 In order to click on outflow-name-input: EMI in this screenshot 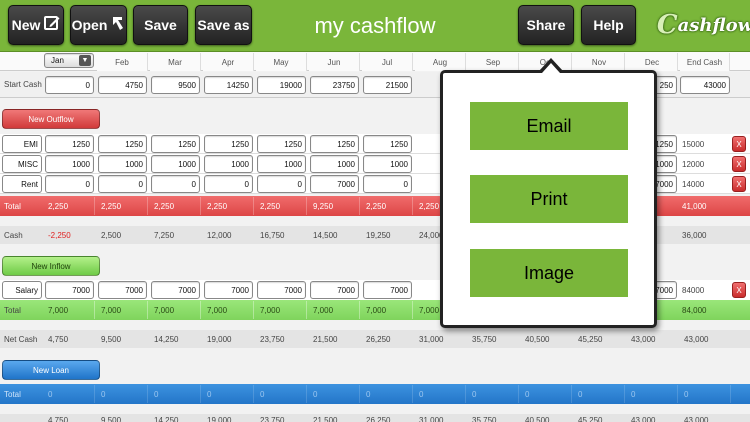, I will do `click(22, 144)`.